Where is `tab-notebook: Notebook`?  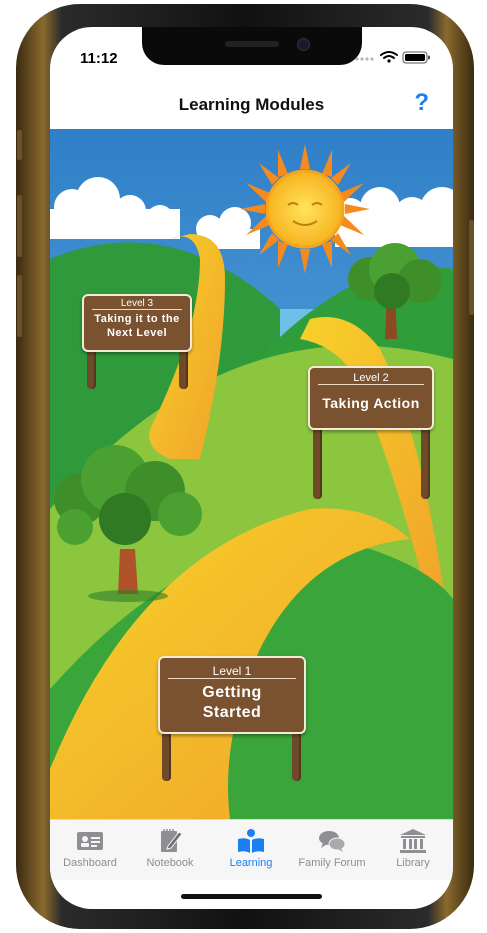
tab-notebook: Notebook is located at coordinates (170, 850).